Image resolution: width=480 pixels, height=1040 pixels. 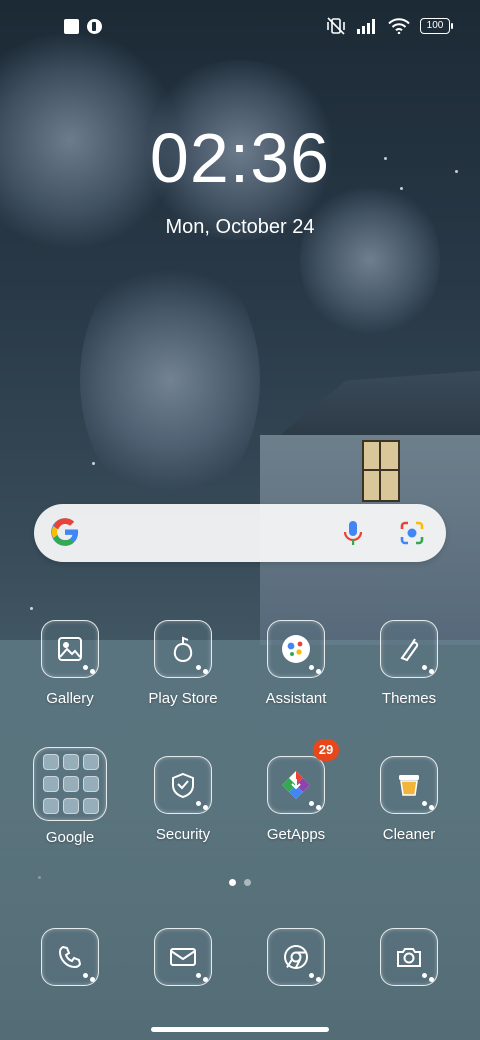 What do you see at coordinates (409, 785) in the screenshot?
I see `cleaner-icon` at bounding box center [409, 785].